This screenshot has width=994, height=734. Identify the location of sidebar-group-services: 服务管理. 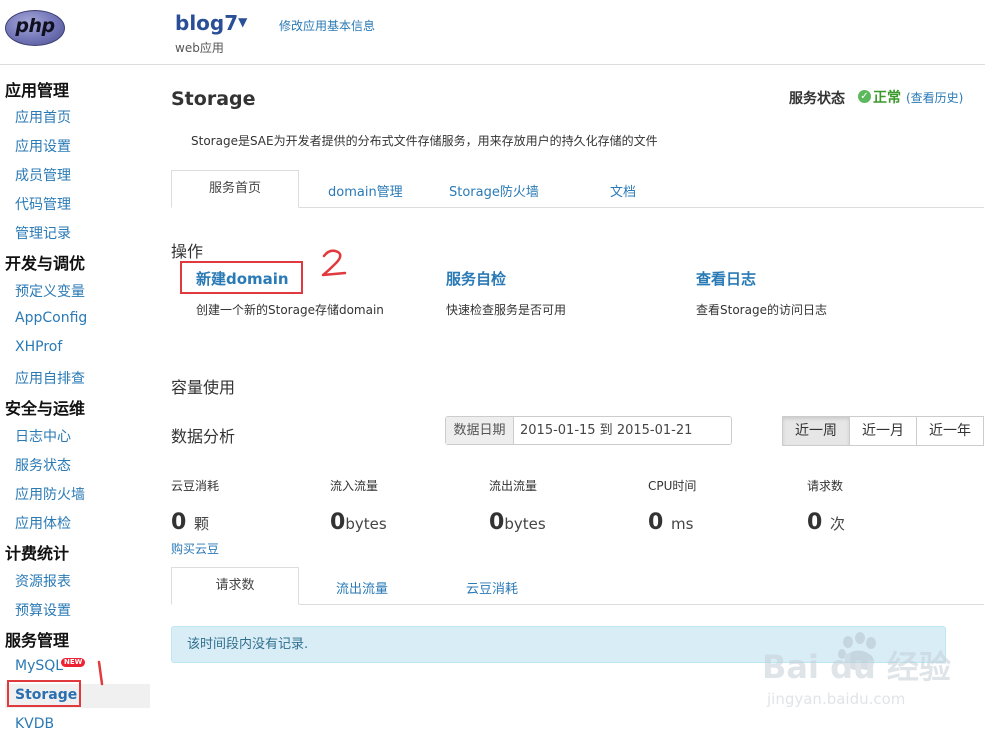
(37, 640).